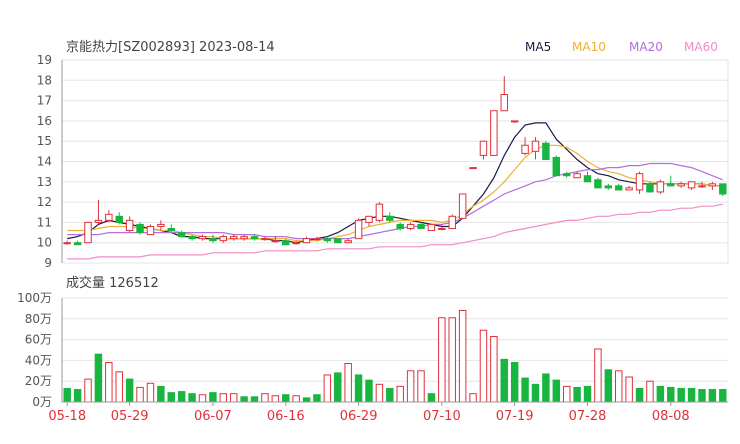 Image resolution: width=740 pixels, height=444 pixels. I want to click on x-tick-label: 06-16, so click(286, 416).